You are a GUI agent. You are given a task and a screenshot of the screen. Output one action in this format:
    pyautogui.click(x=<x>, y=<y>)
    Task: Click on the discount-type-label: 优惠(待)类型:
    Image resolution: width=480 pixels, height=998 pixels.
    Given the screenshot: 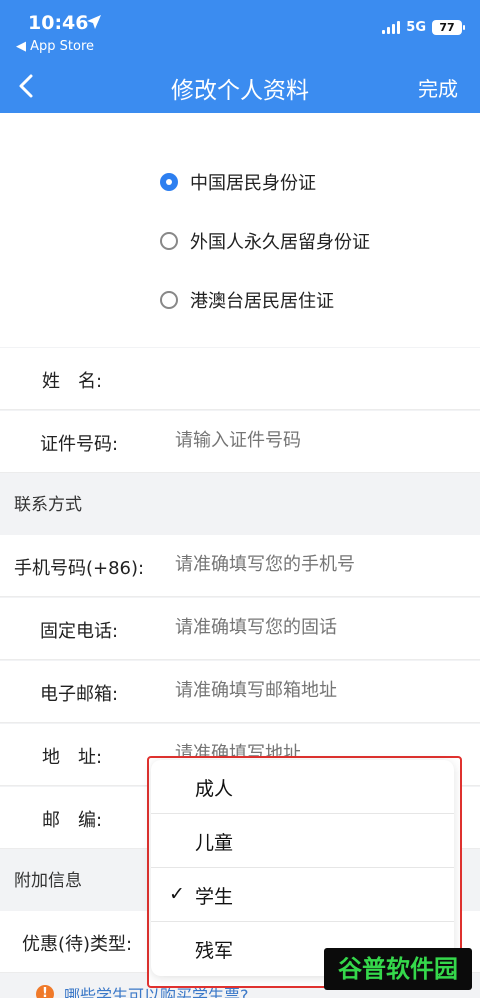 What is the action you would take?
    pyautogui.click(x=77, y=944)
    